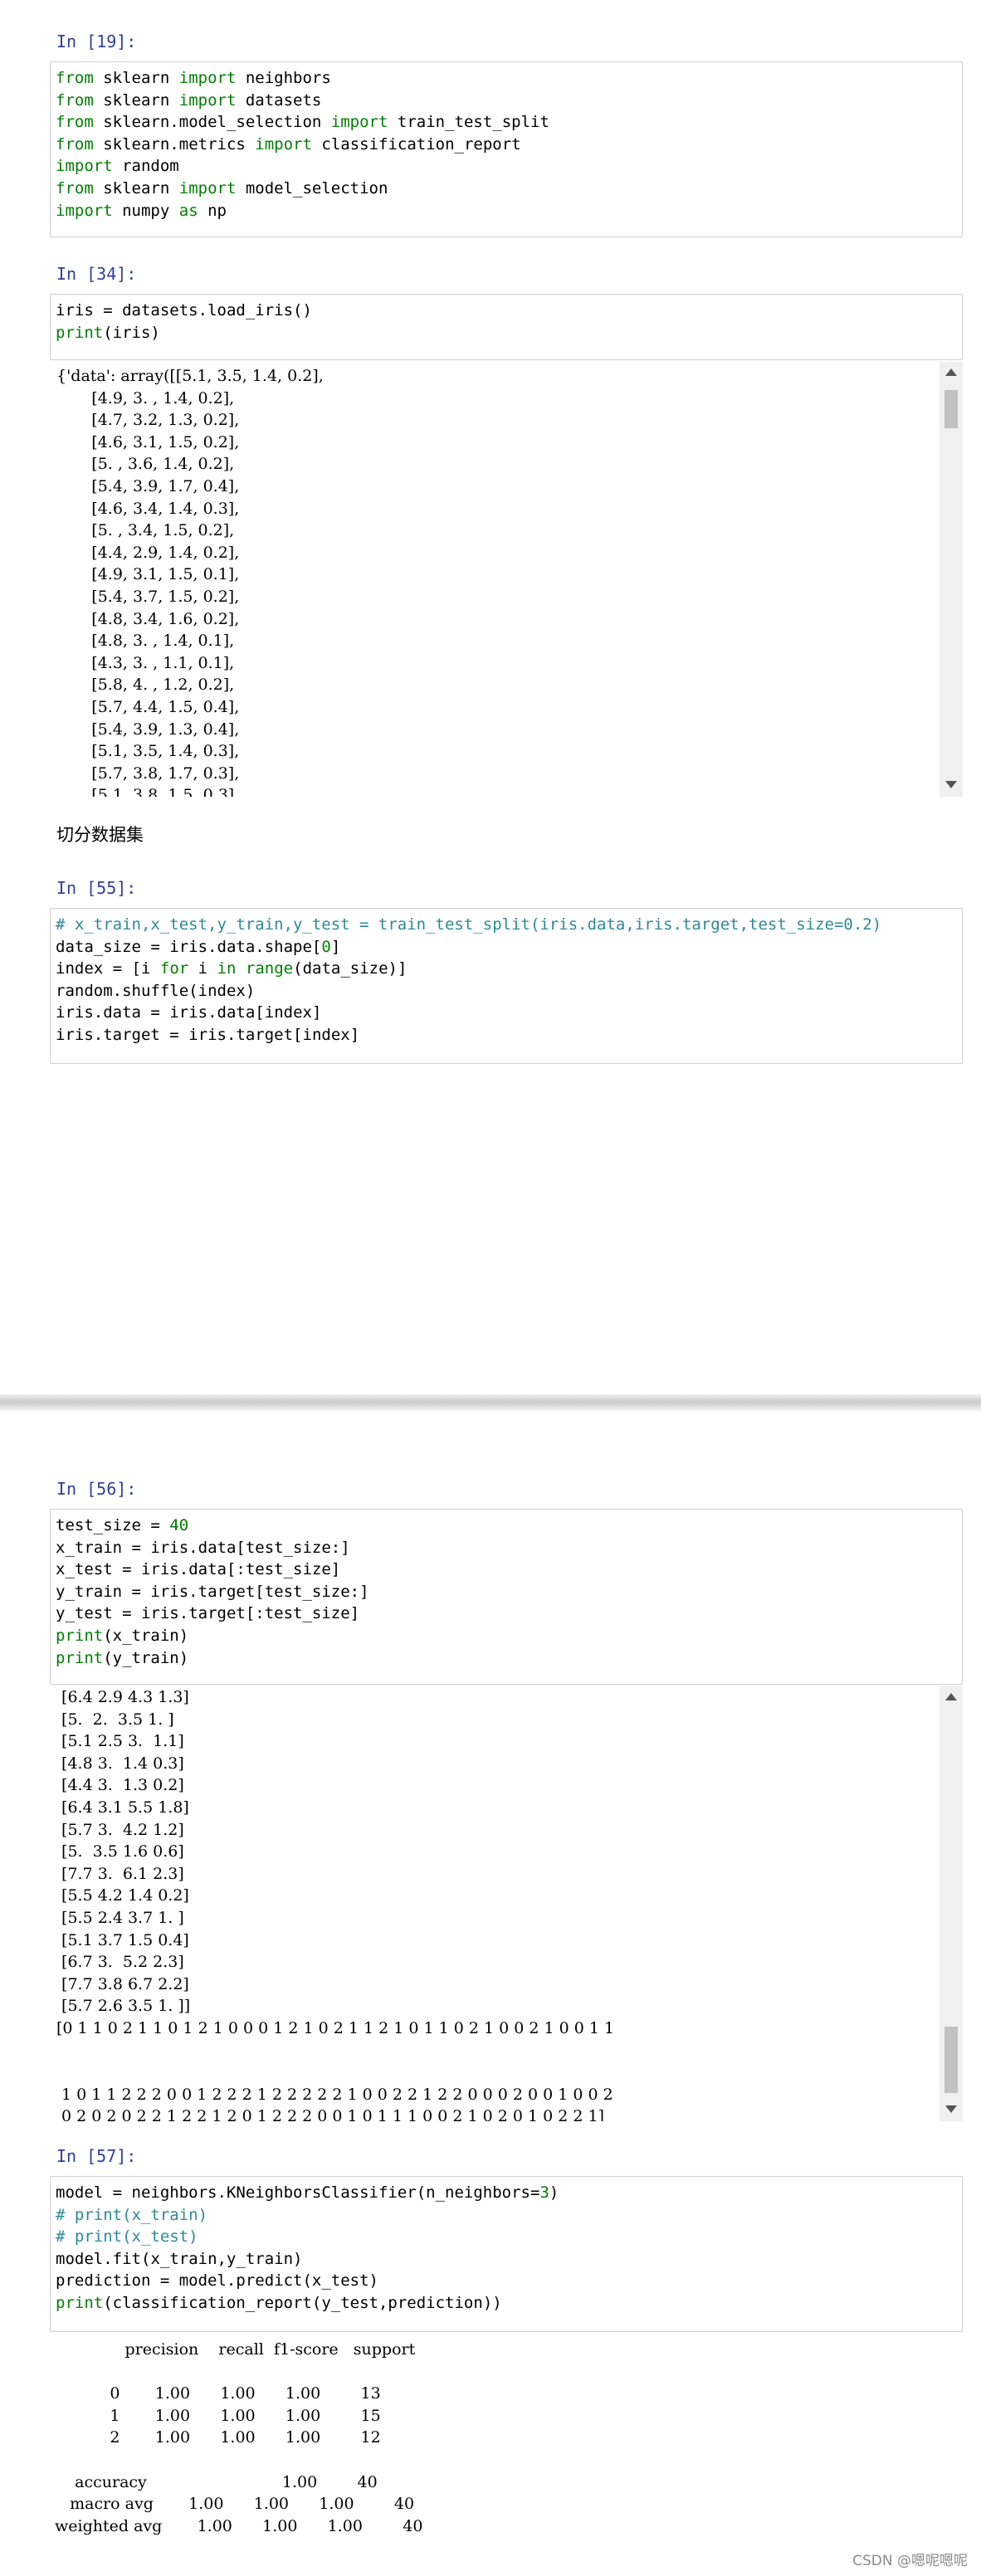 This screenshot has height=2576, width=981. What do you see at coordinates (218, 2438) in the screenshot?
I see `output-line: 2 1.00 1.00 1.00 12` at bounding box center [218, 2438].